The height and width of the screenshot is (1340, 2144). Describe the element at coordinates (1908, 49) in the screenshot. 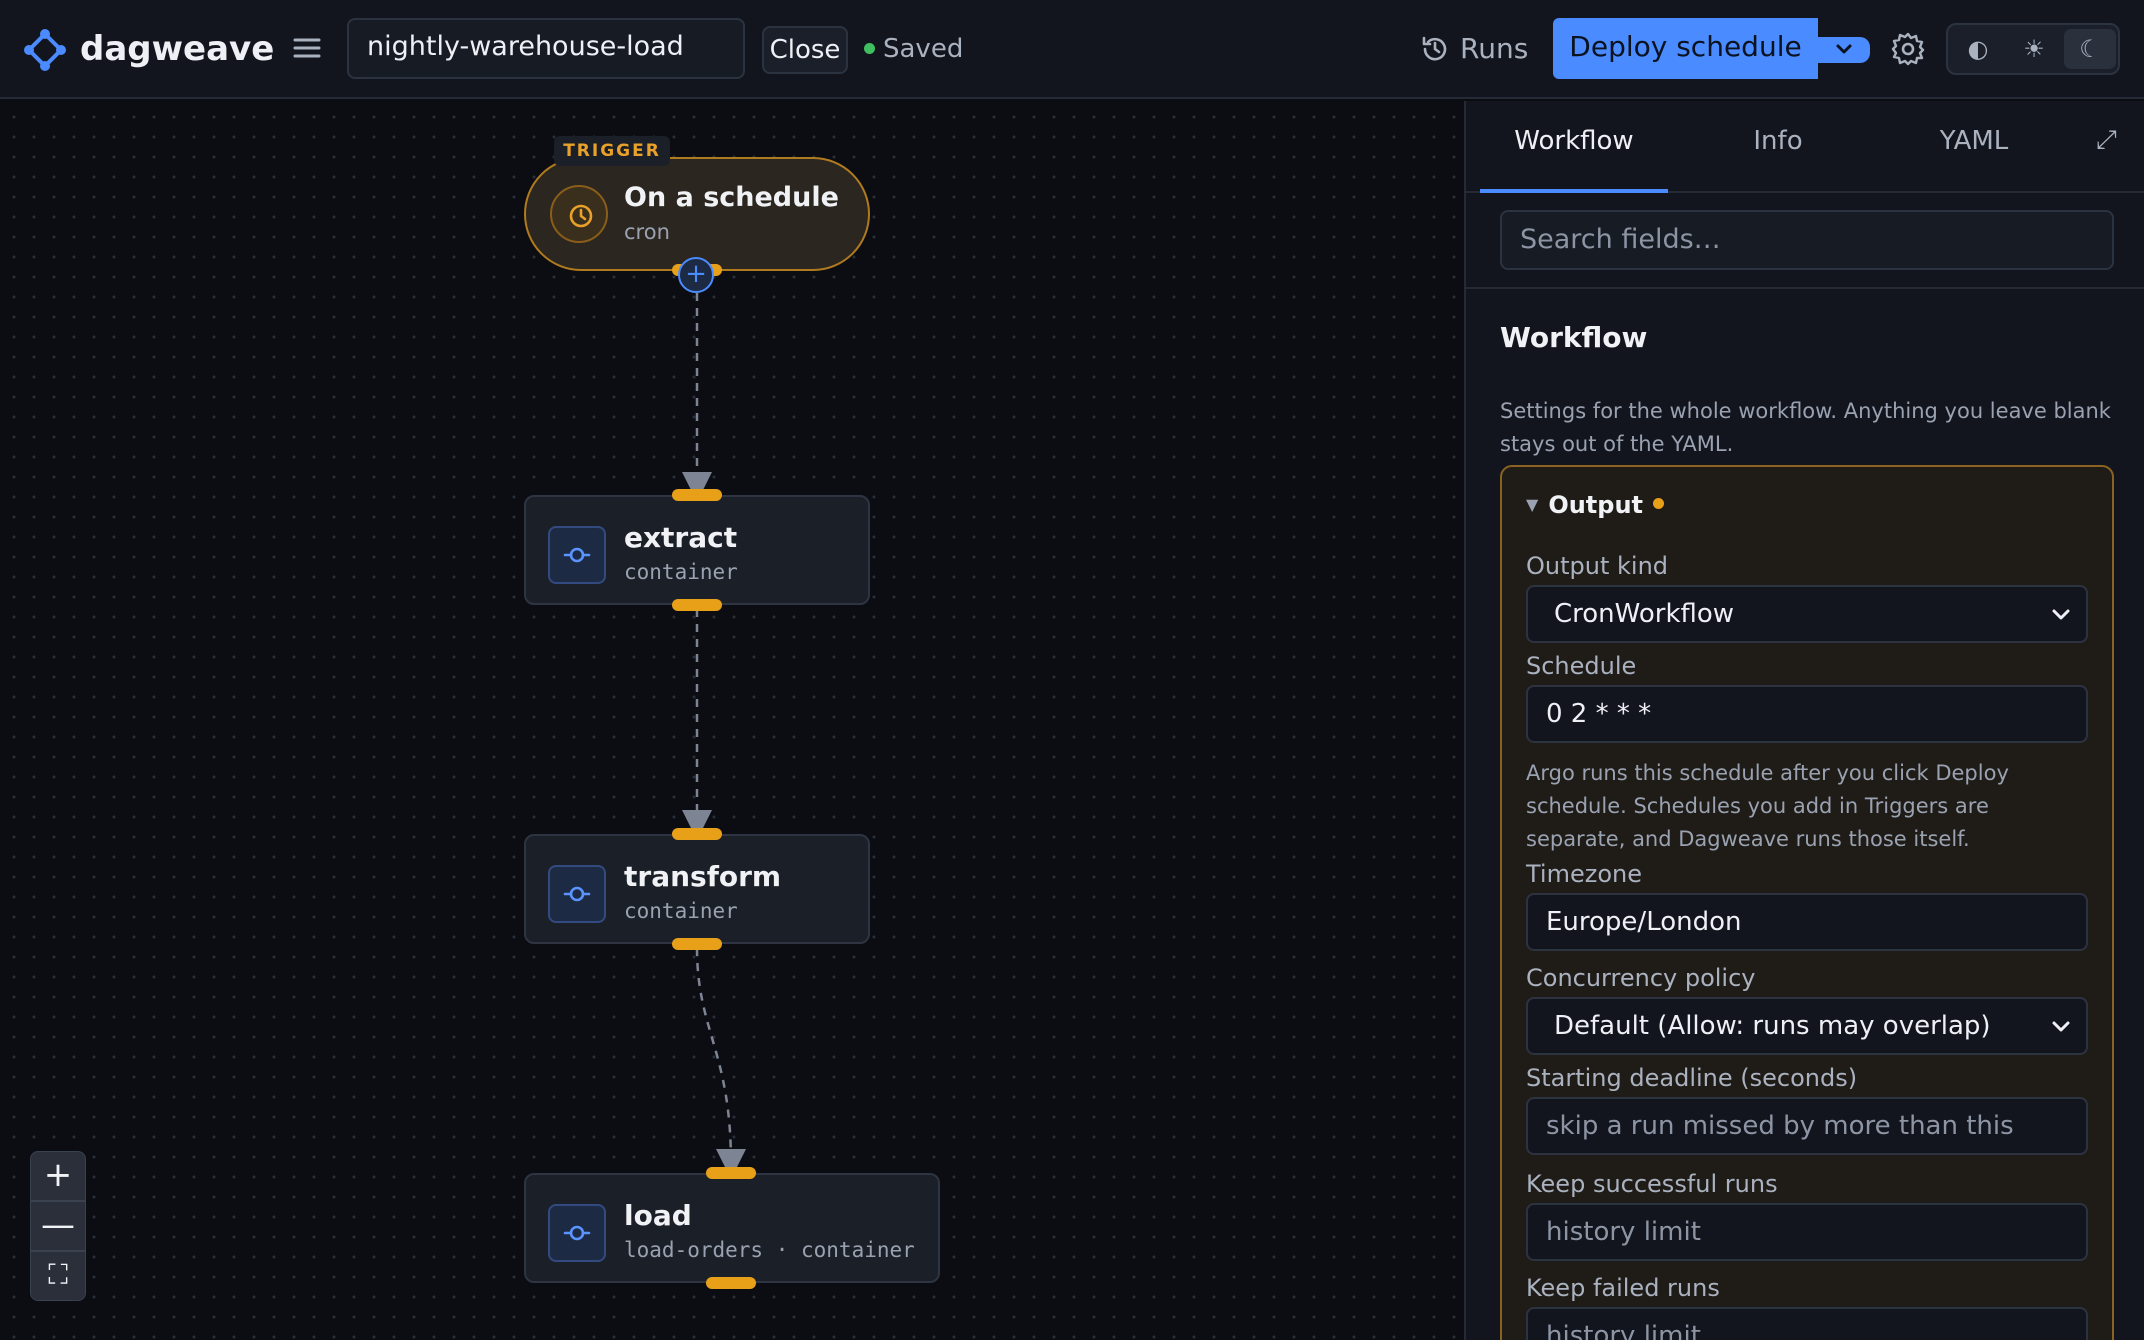

I see `gear-icon` at that location.